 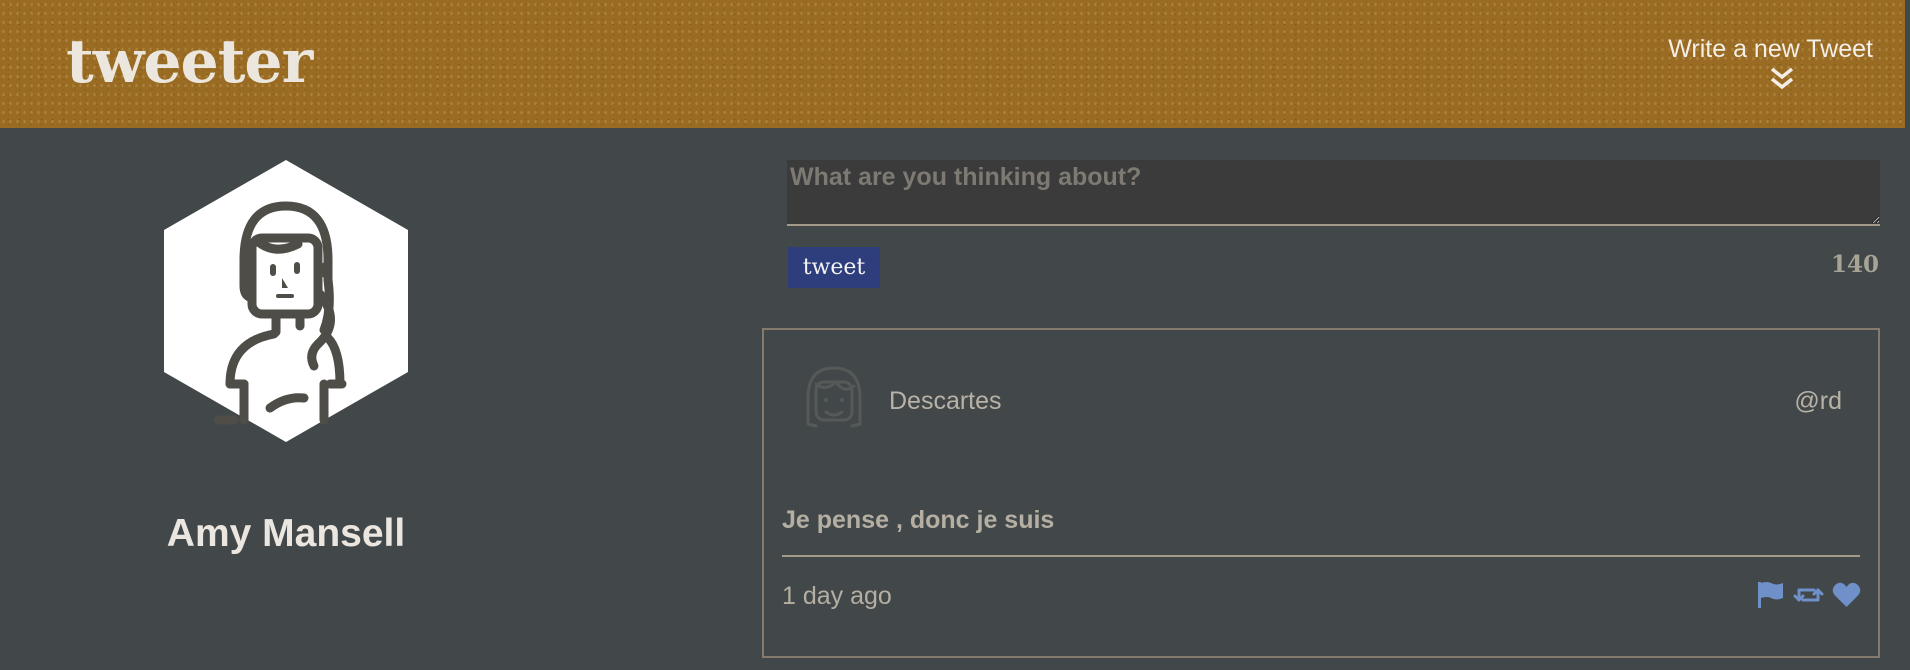 I want to click on tweet-divider, so click(x=1321, y=556).